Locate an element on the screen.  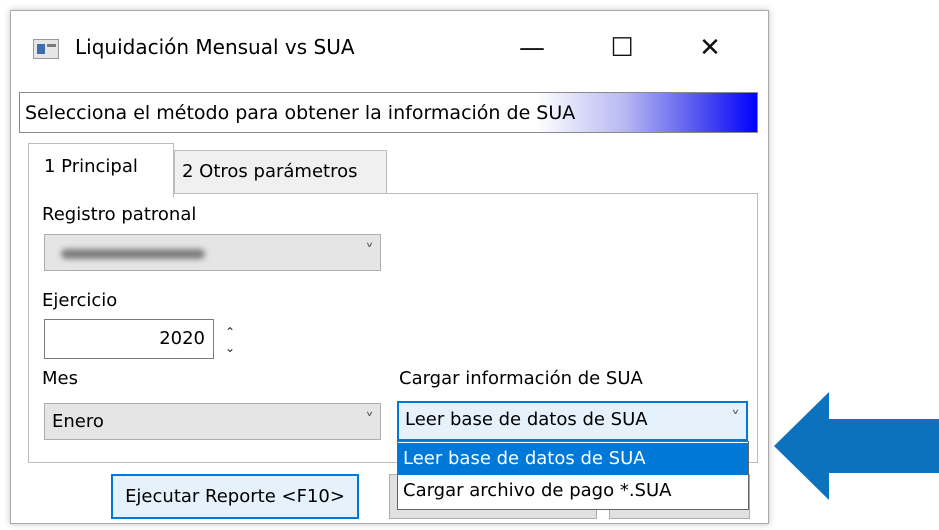
cargar-sua-label: Cargar información de SUA is located at coordinates (521, 378).